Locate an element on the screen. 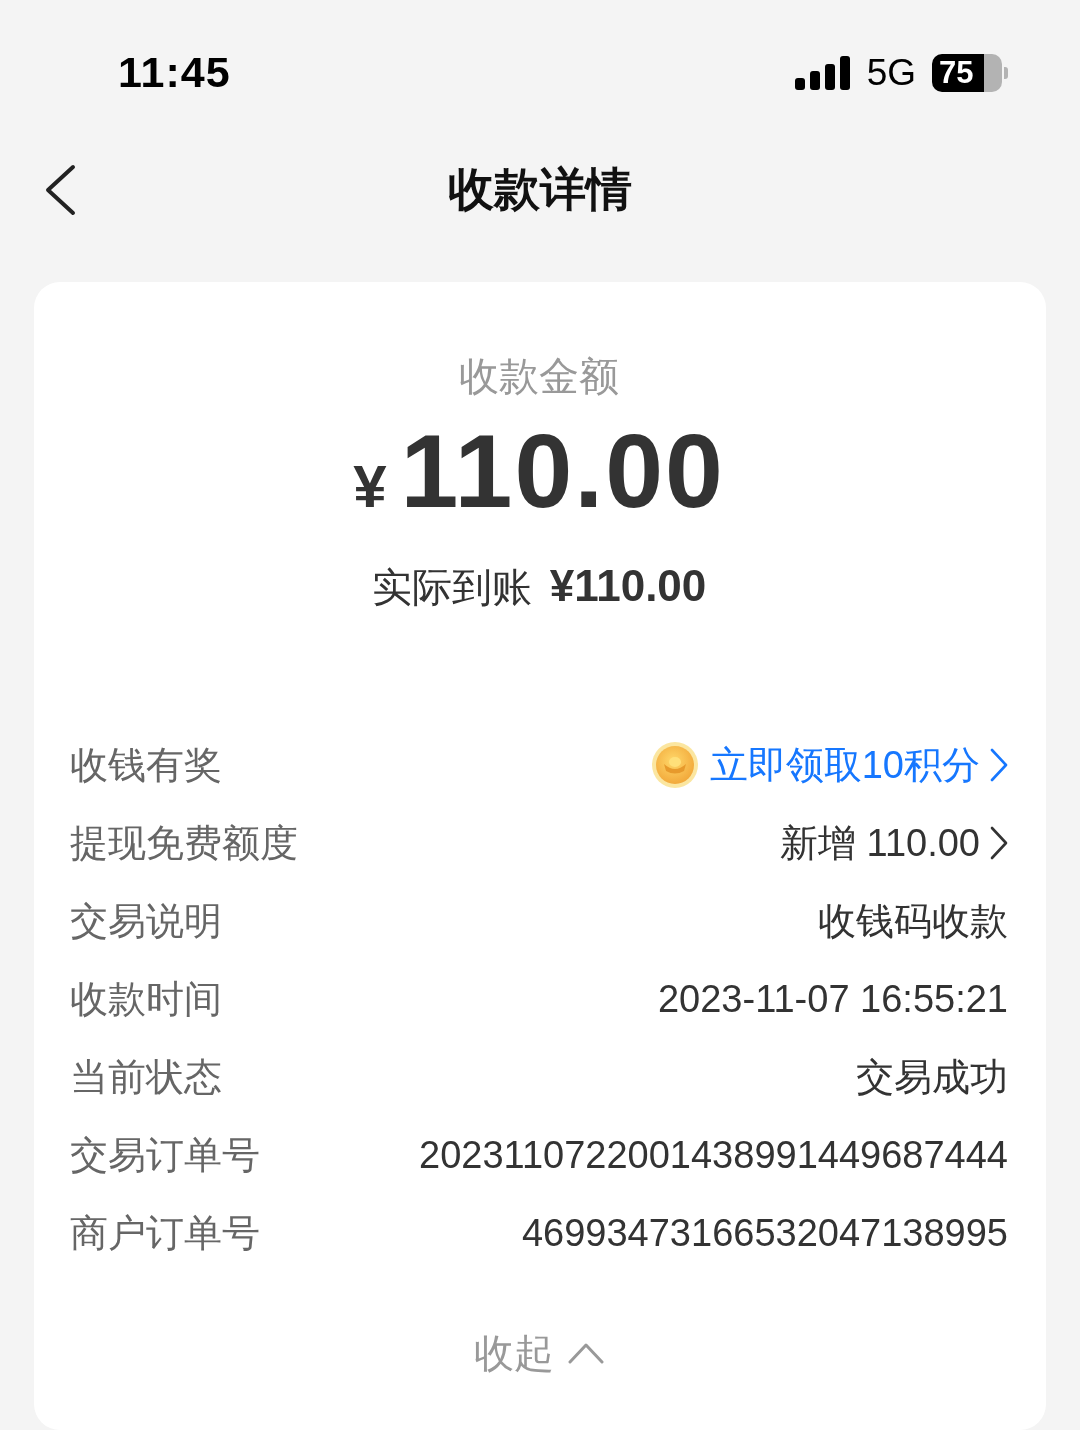  detail-value: 交易成功 is located at coordinates (932, 1077).